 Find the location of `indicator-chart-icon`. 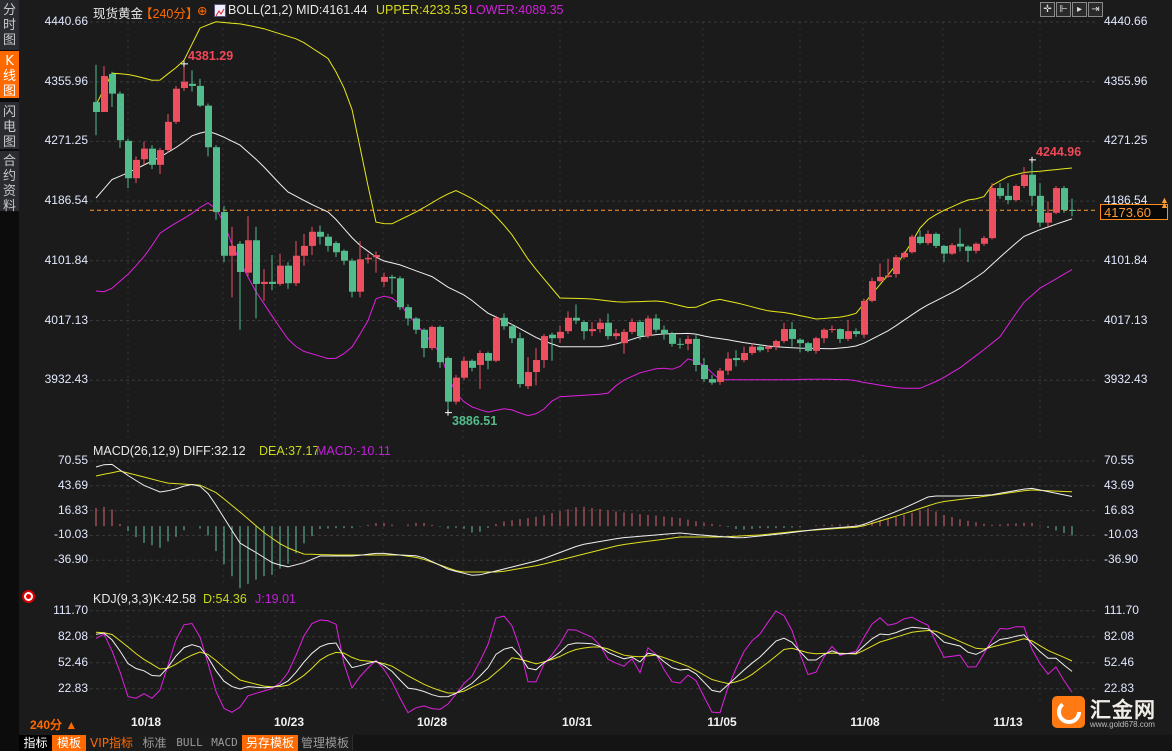

indicator-chart-icon is located at coordinates (220, 10).